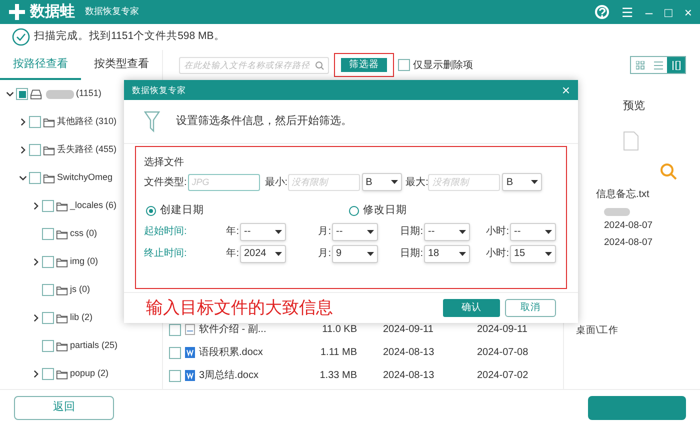 This screenshot has width=700, height=425. Describe the element at coordinates (64, 408) in the screenshot. I see `back-button: 返回` at that location.